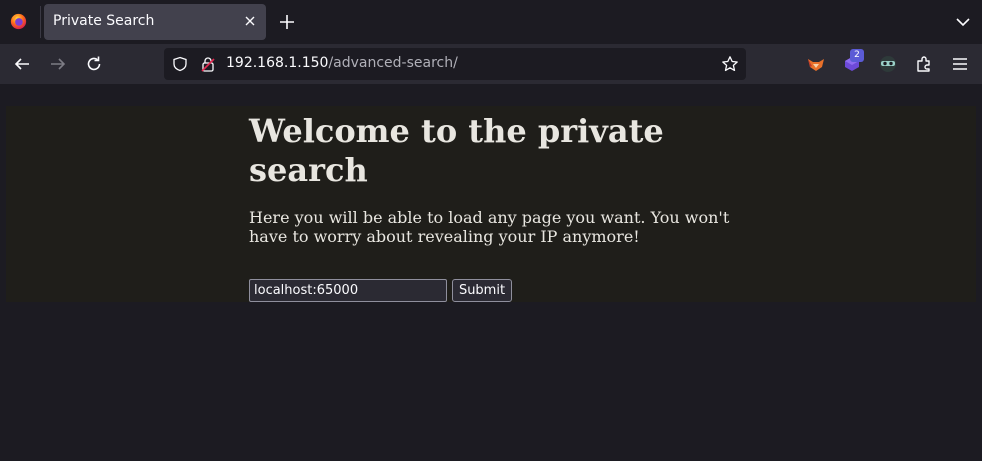 This screenshot has height=461, width=982. I want to click on url-text: 192.168.1.150/advanced-search/, so click(342, 63).